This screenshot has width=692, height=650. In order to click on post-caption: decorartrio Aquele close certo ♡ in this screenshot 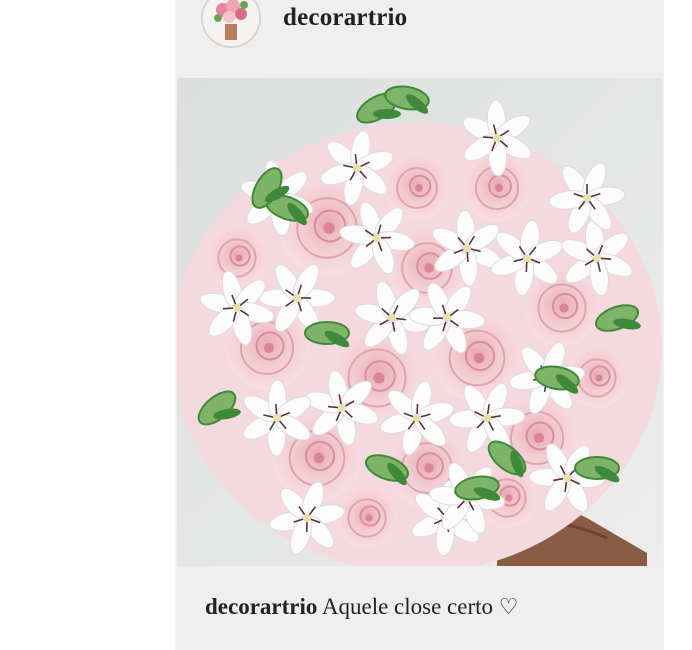, I will do `click(430, 607)`.